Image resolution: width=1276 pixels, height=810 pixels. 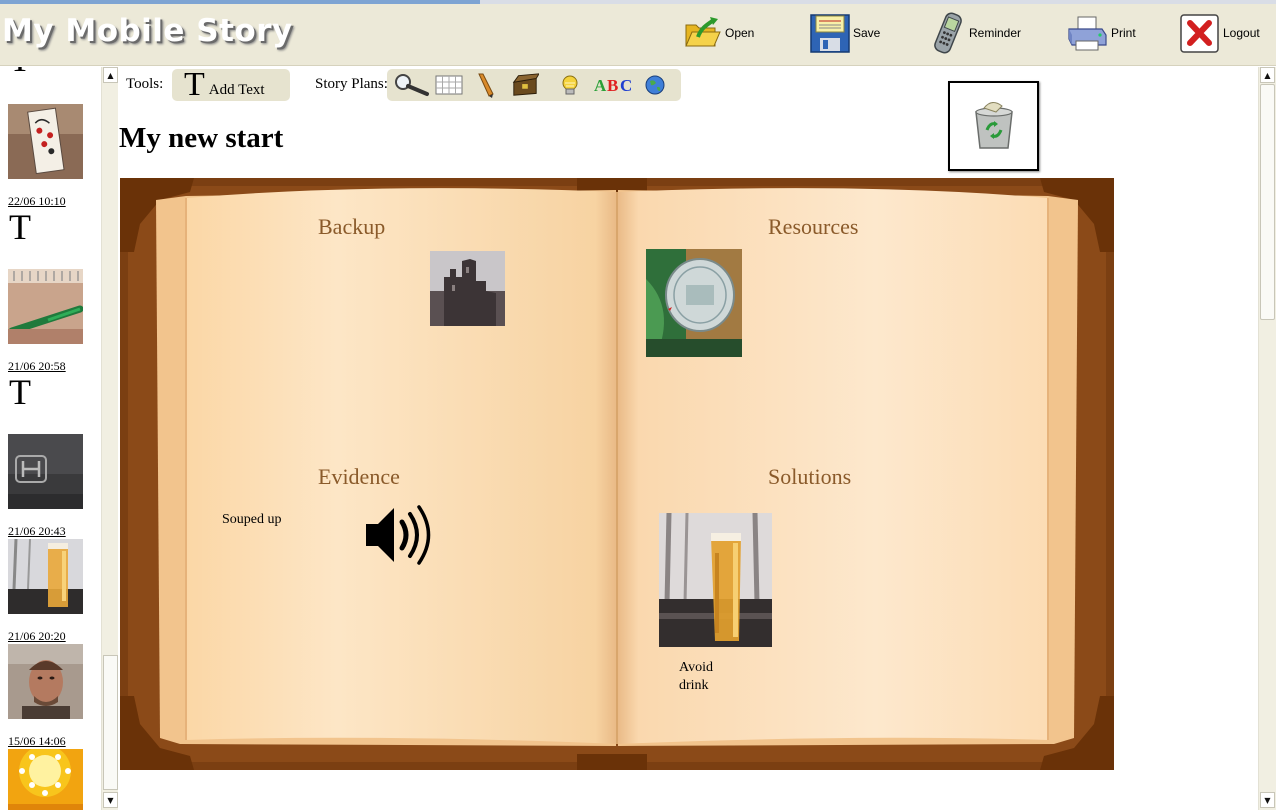 I want to click on story-item-date: 15/06 14:06, so click(x=37, y=741).